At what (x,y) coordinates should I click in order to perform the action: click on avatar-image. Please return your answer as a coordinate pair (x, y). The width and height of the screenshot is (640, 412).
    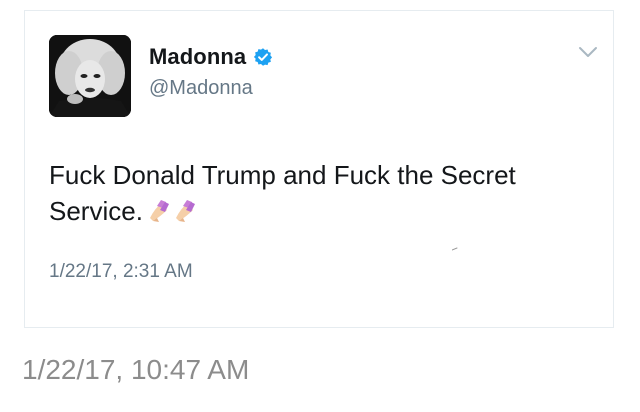
    Looking at the image, I should click on (90, 76).